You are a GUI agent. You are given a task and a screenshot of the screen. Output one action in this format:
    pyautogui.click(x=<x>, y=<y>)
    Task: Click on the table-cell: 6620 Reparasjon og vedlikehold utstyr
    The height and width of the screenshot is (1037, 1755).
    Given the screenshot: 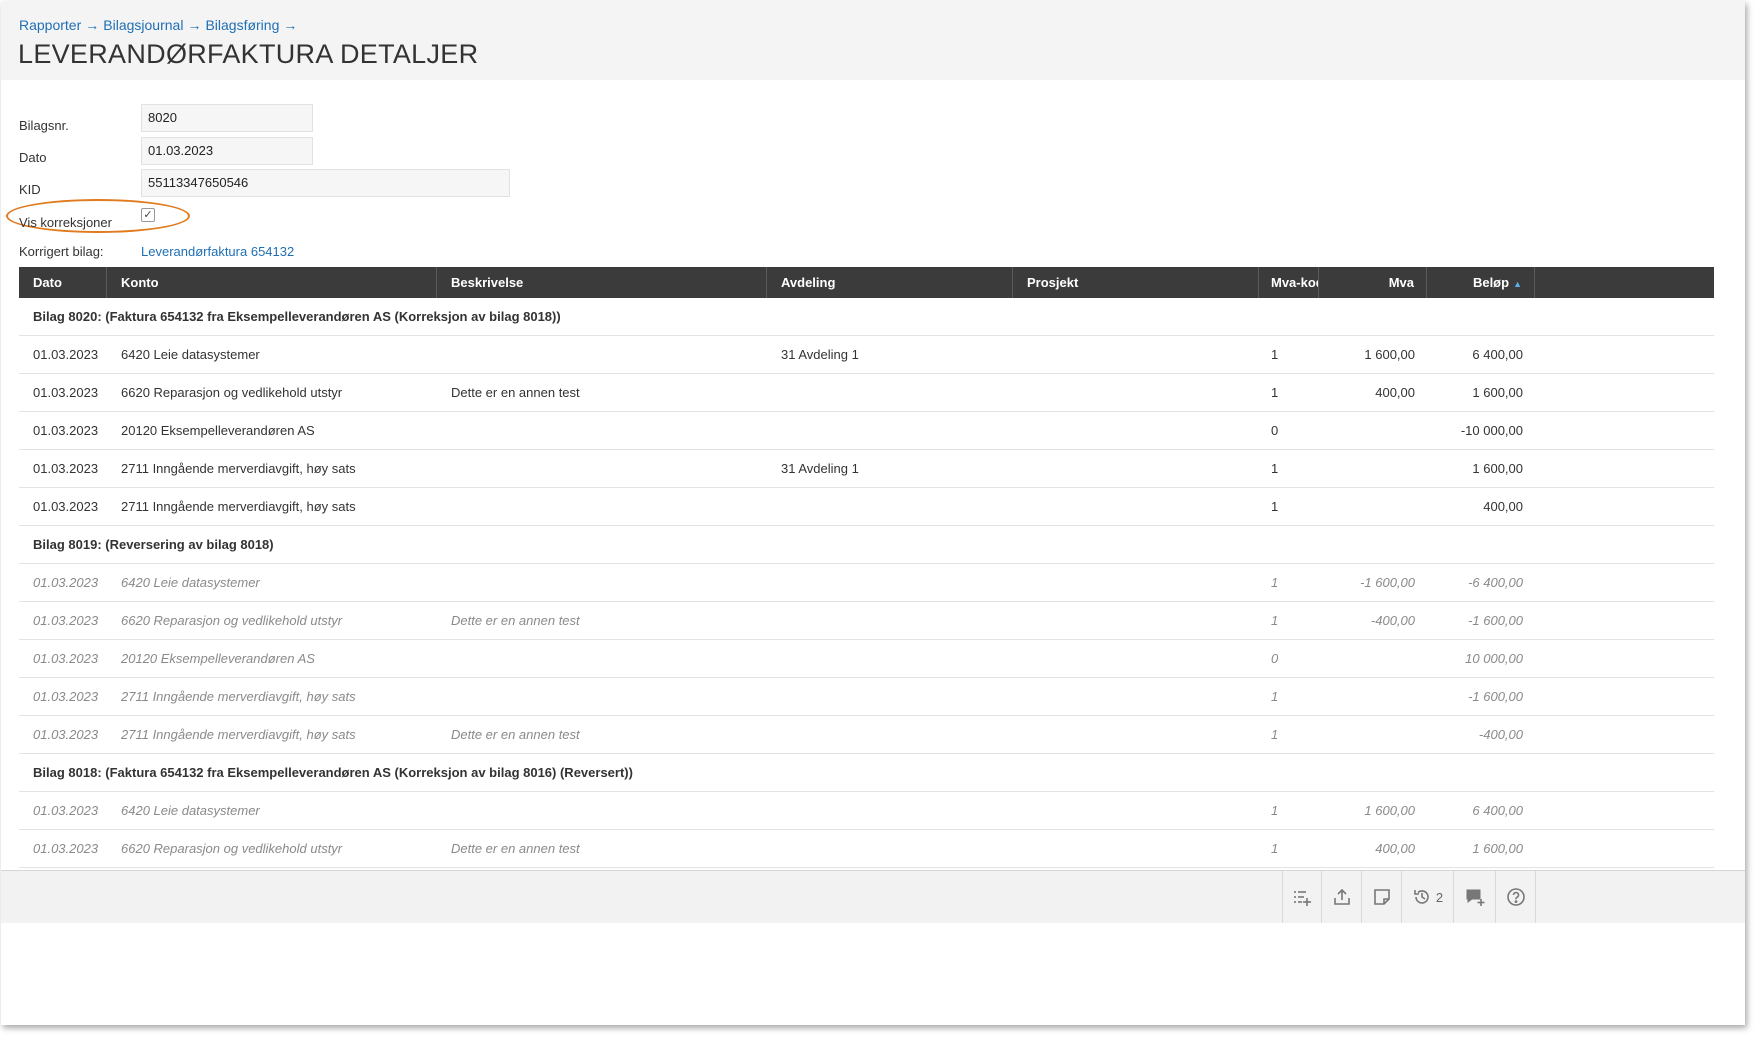 What is the action you would take?
    pyautogui.click(x=232, y=848)
    